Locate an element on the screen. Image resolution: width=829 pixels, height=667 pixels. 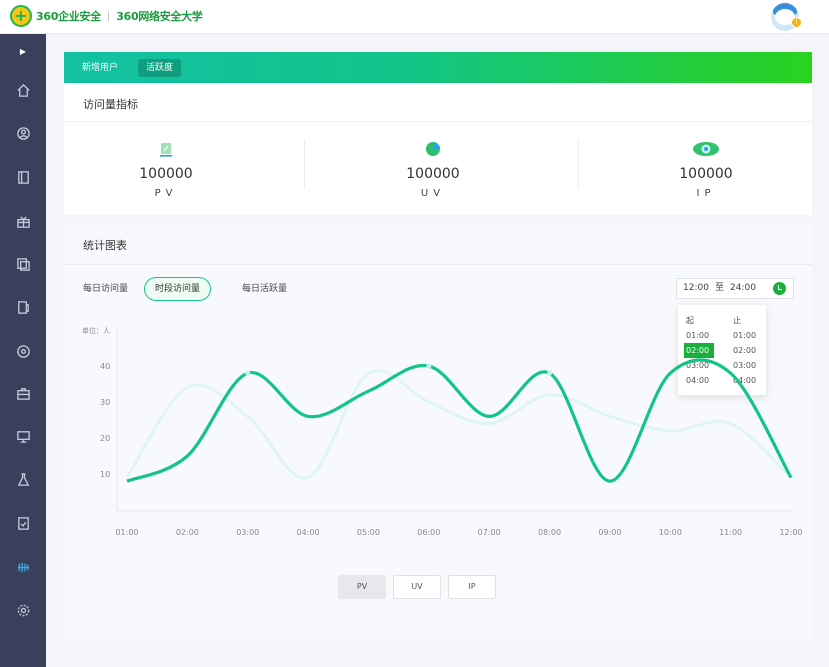
x-tick-label: 10:00 is located at coordinates (670, 532).